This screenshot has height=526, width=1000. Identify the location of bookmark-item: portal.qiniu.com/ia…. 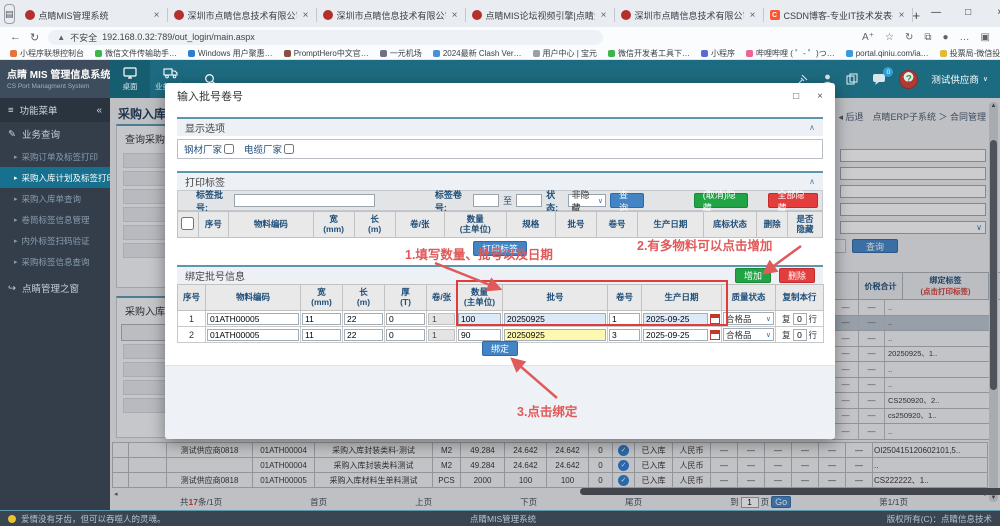
(887, 53).